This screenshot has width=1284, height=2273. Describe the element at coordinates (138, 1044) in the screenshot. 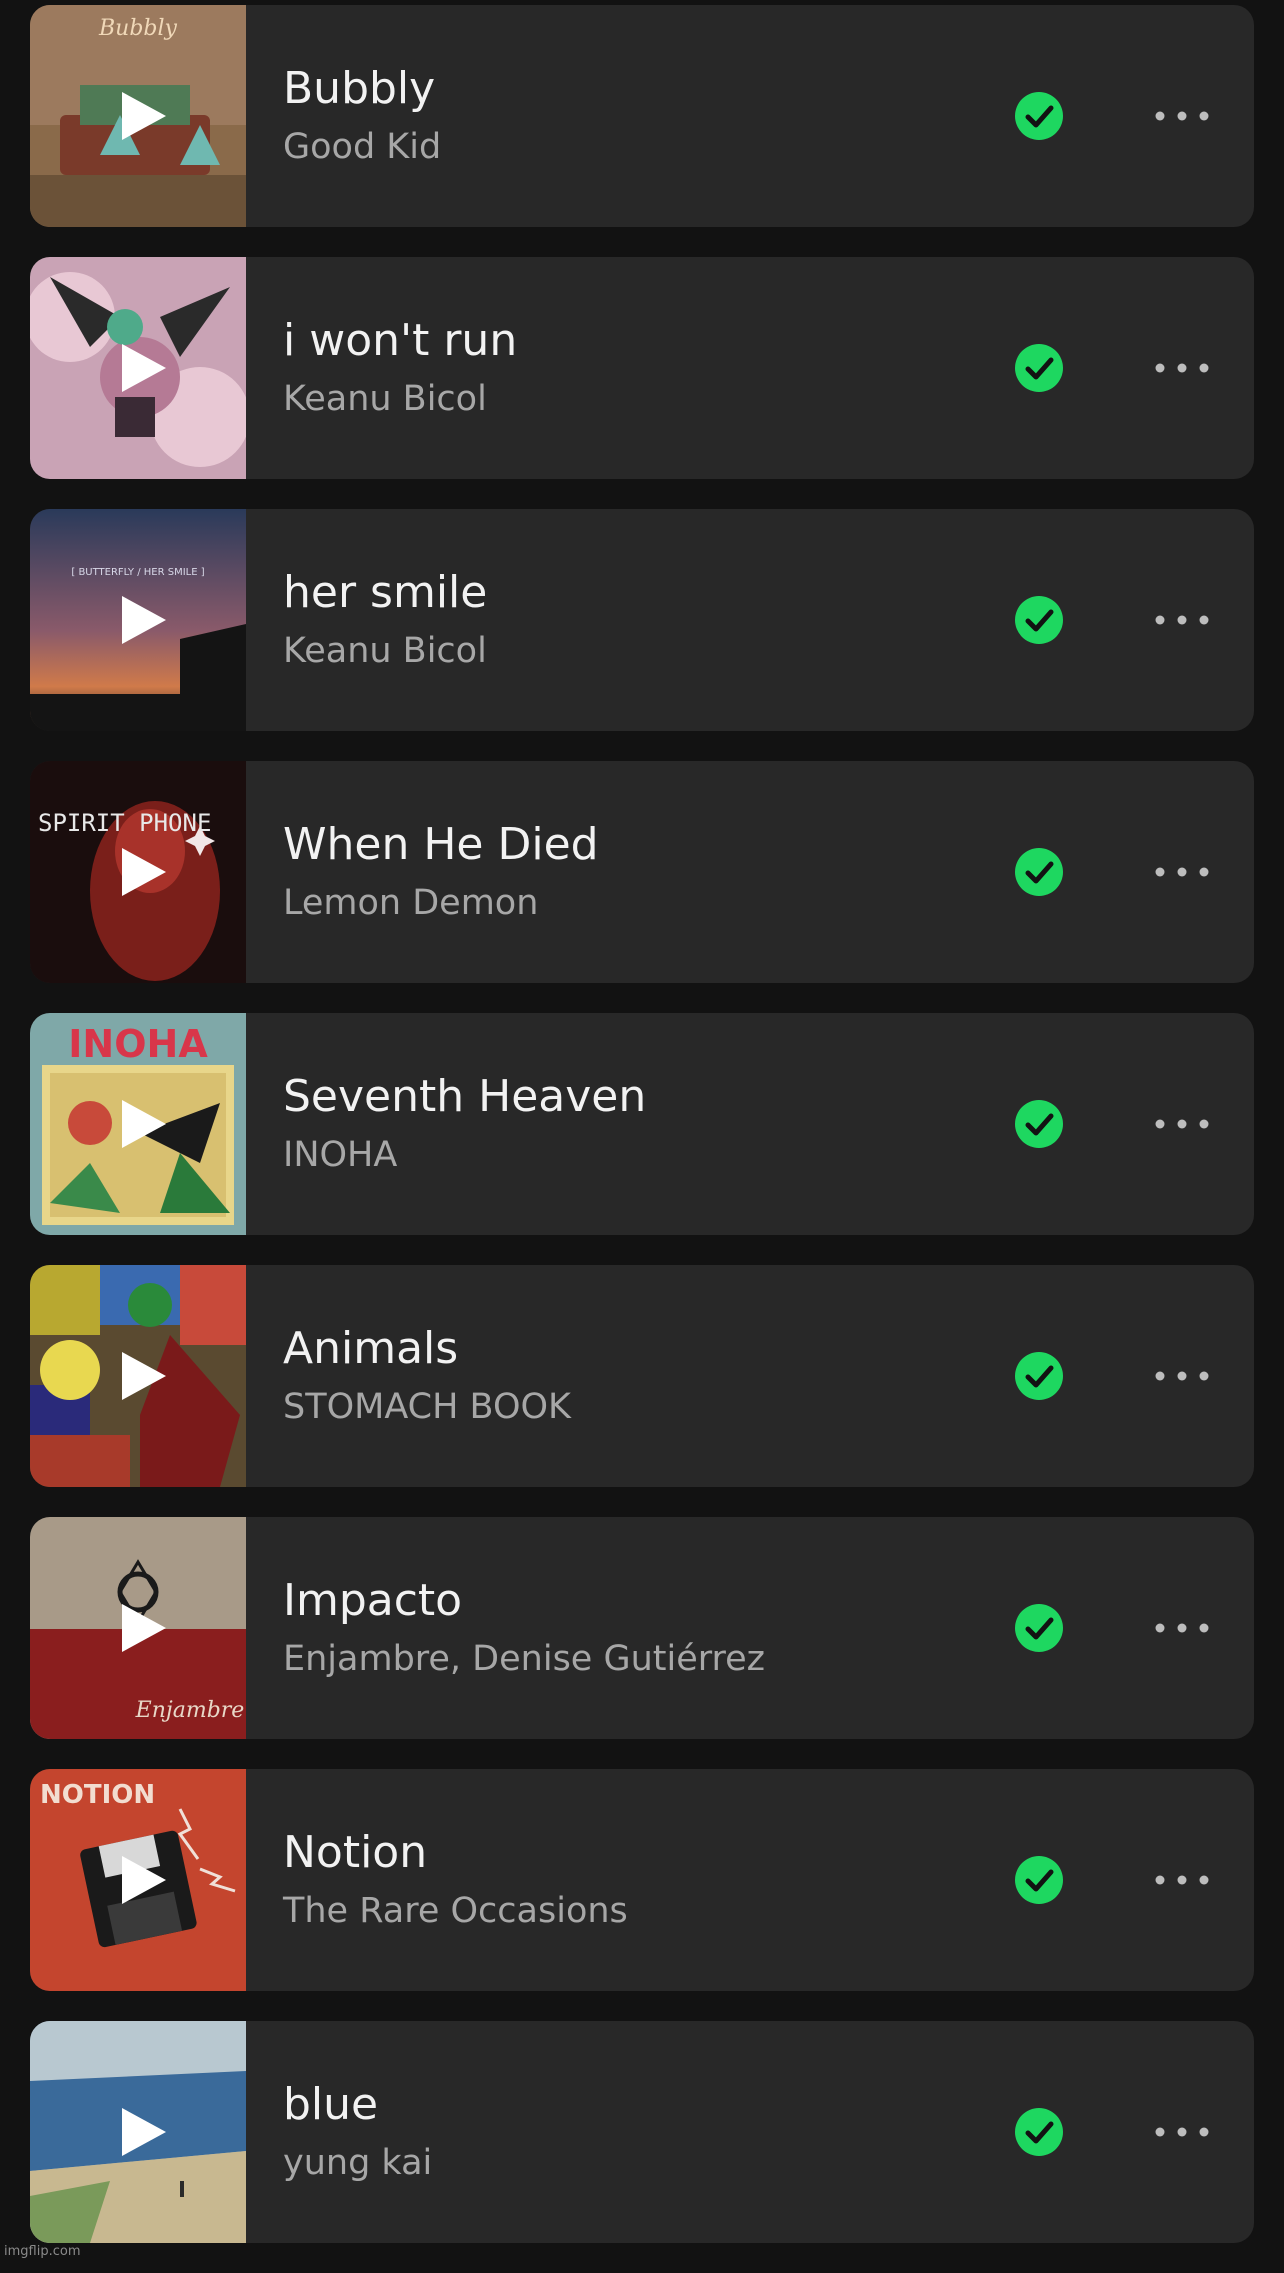

I see `cover-label: INOHA` at that location.